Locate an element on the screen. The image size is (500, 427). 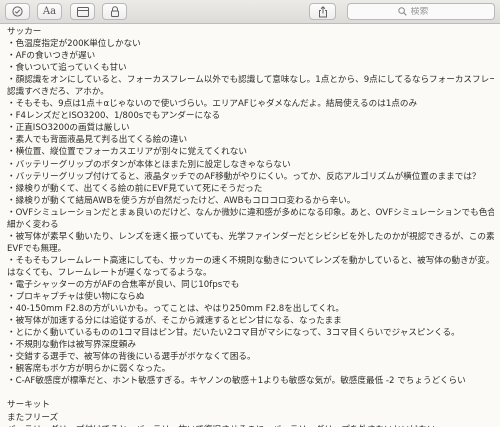
note-line: ・食いついて追っていくも甘い is located at coordinates (67, 68).